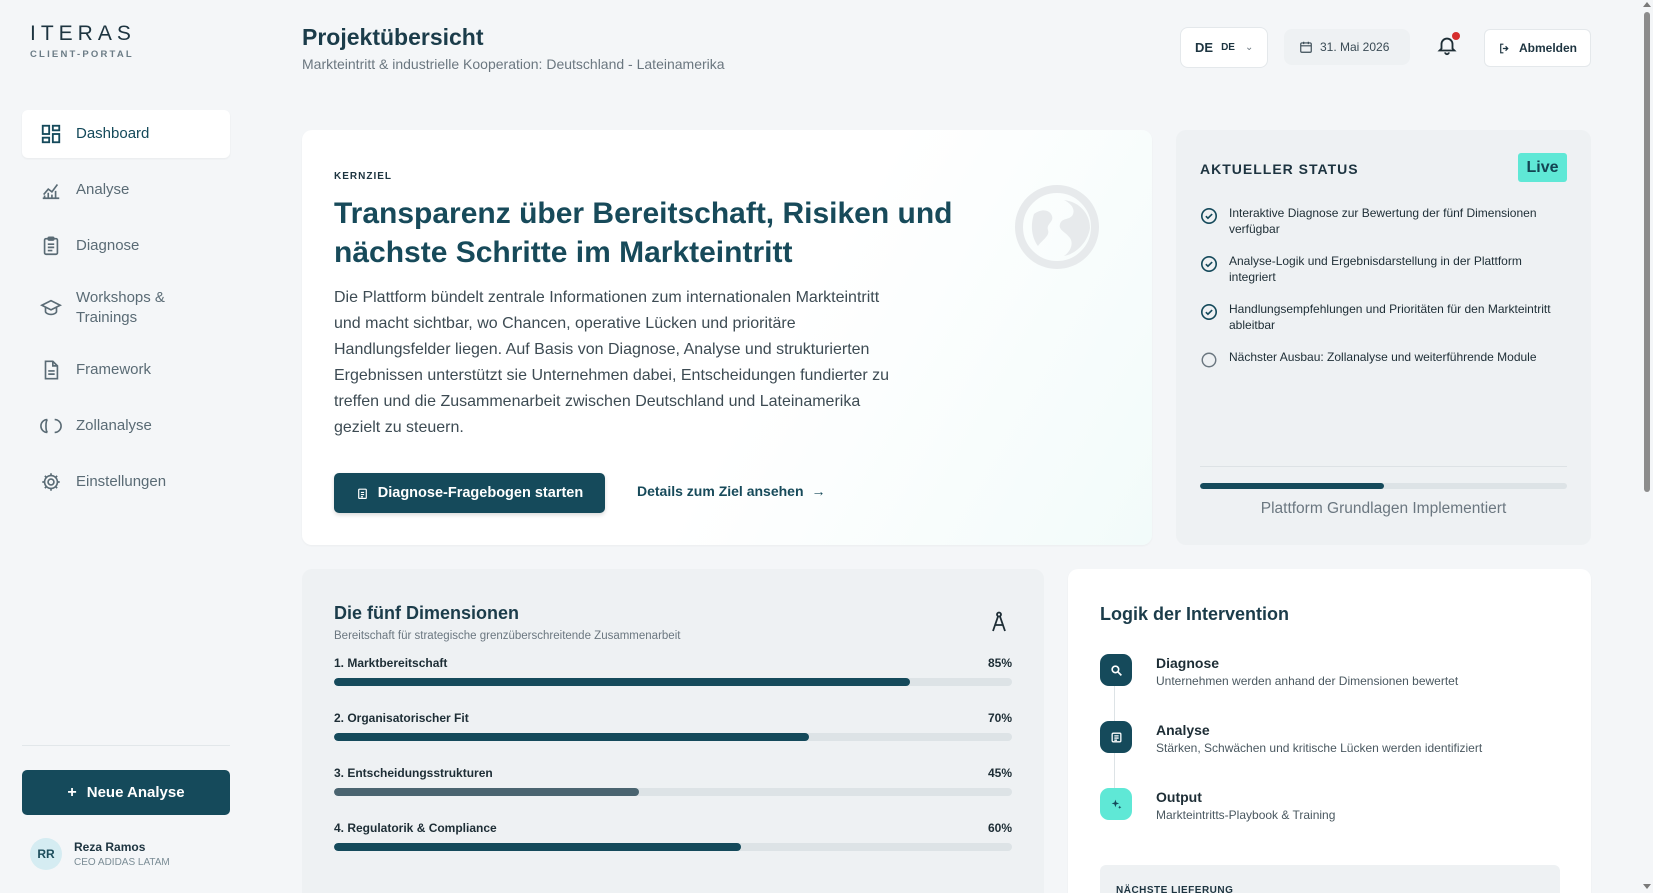 The width and height of the screenshot is (1653, 893). Describe the element at coordinates (1347, 47) in the screenshot. I see `date-display: 31. Mai 2026` at that location.